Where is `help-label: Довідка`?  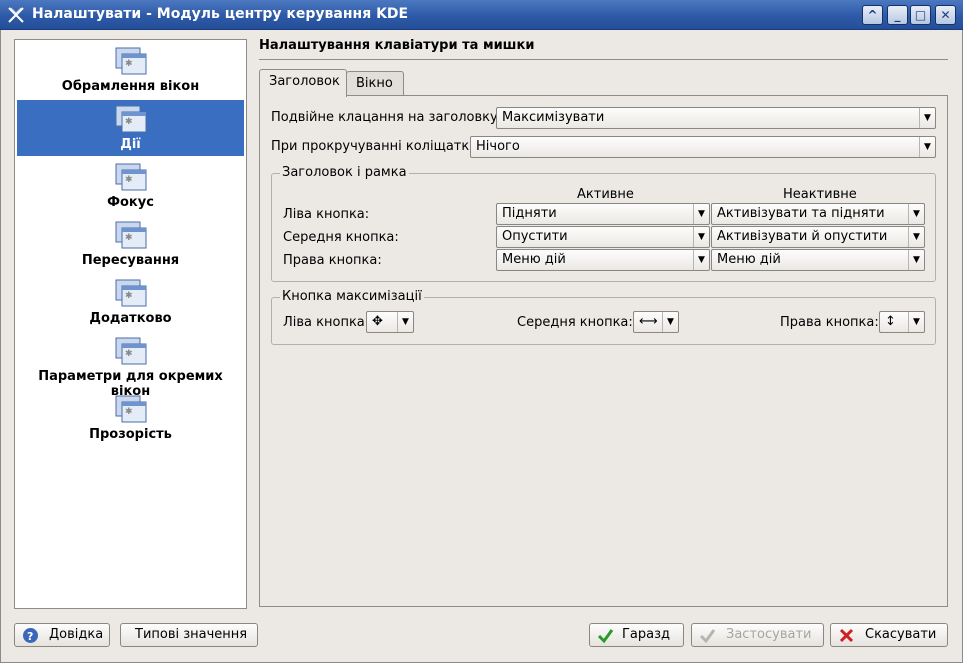
help-label: Довідка is located at coordinates (76, 634).